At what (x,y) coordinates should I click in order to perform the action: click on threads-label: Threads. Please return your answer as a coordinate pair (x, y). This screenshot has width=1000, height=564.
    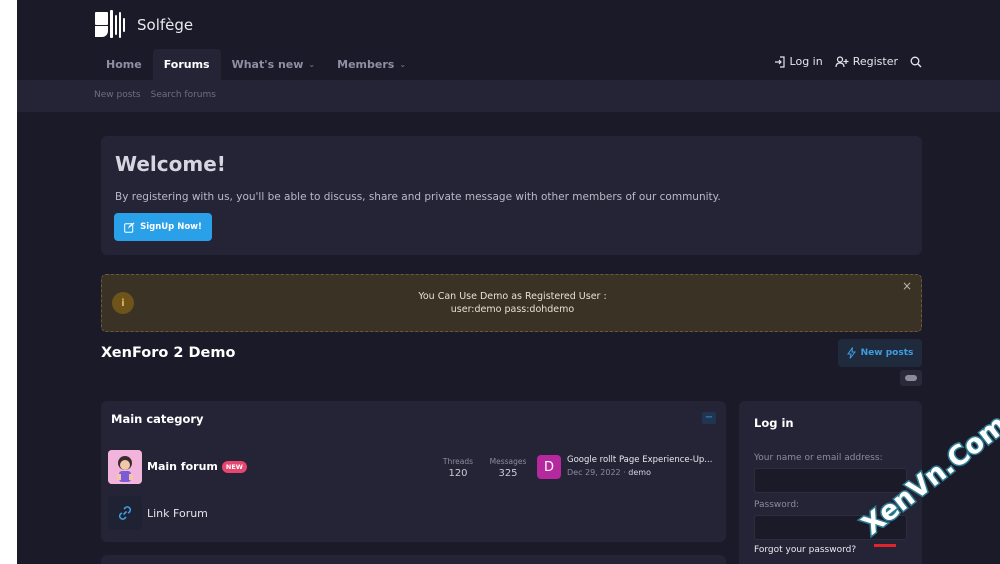
    Looking at the image, I should click on (458, 461).